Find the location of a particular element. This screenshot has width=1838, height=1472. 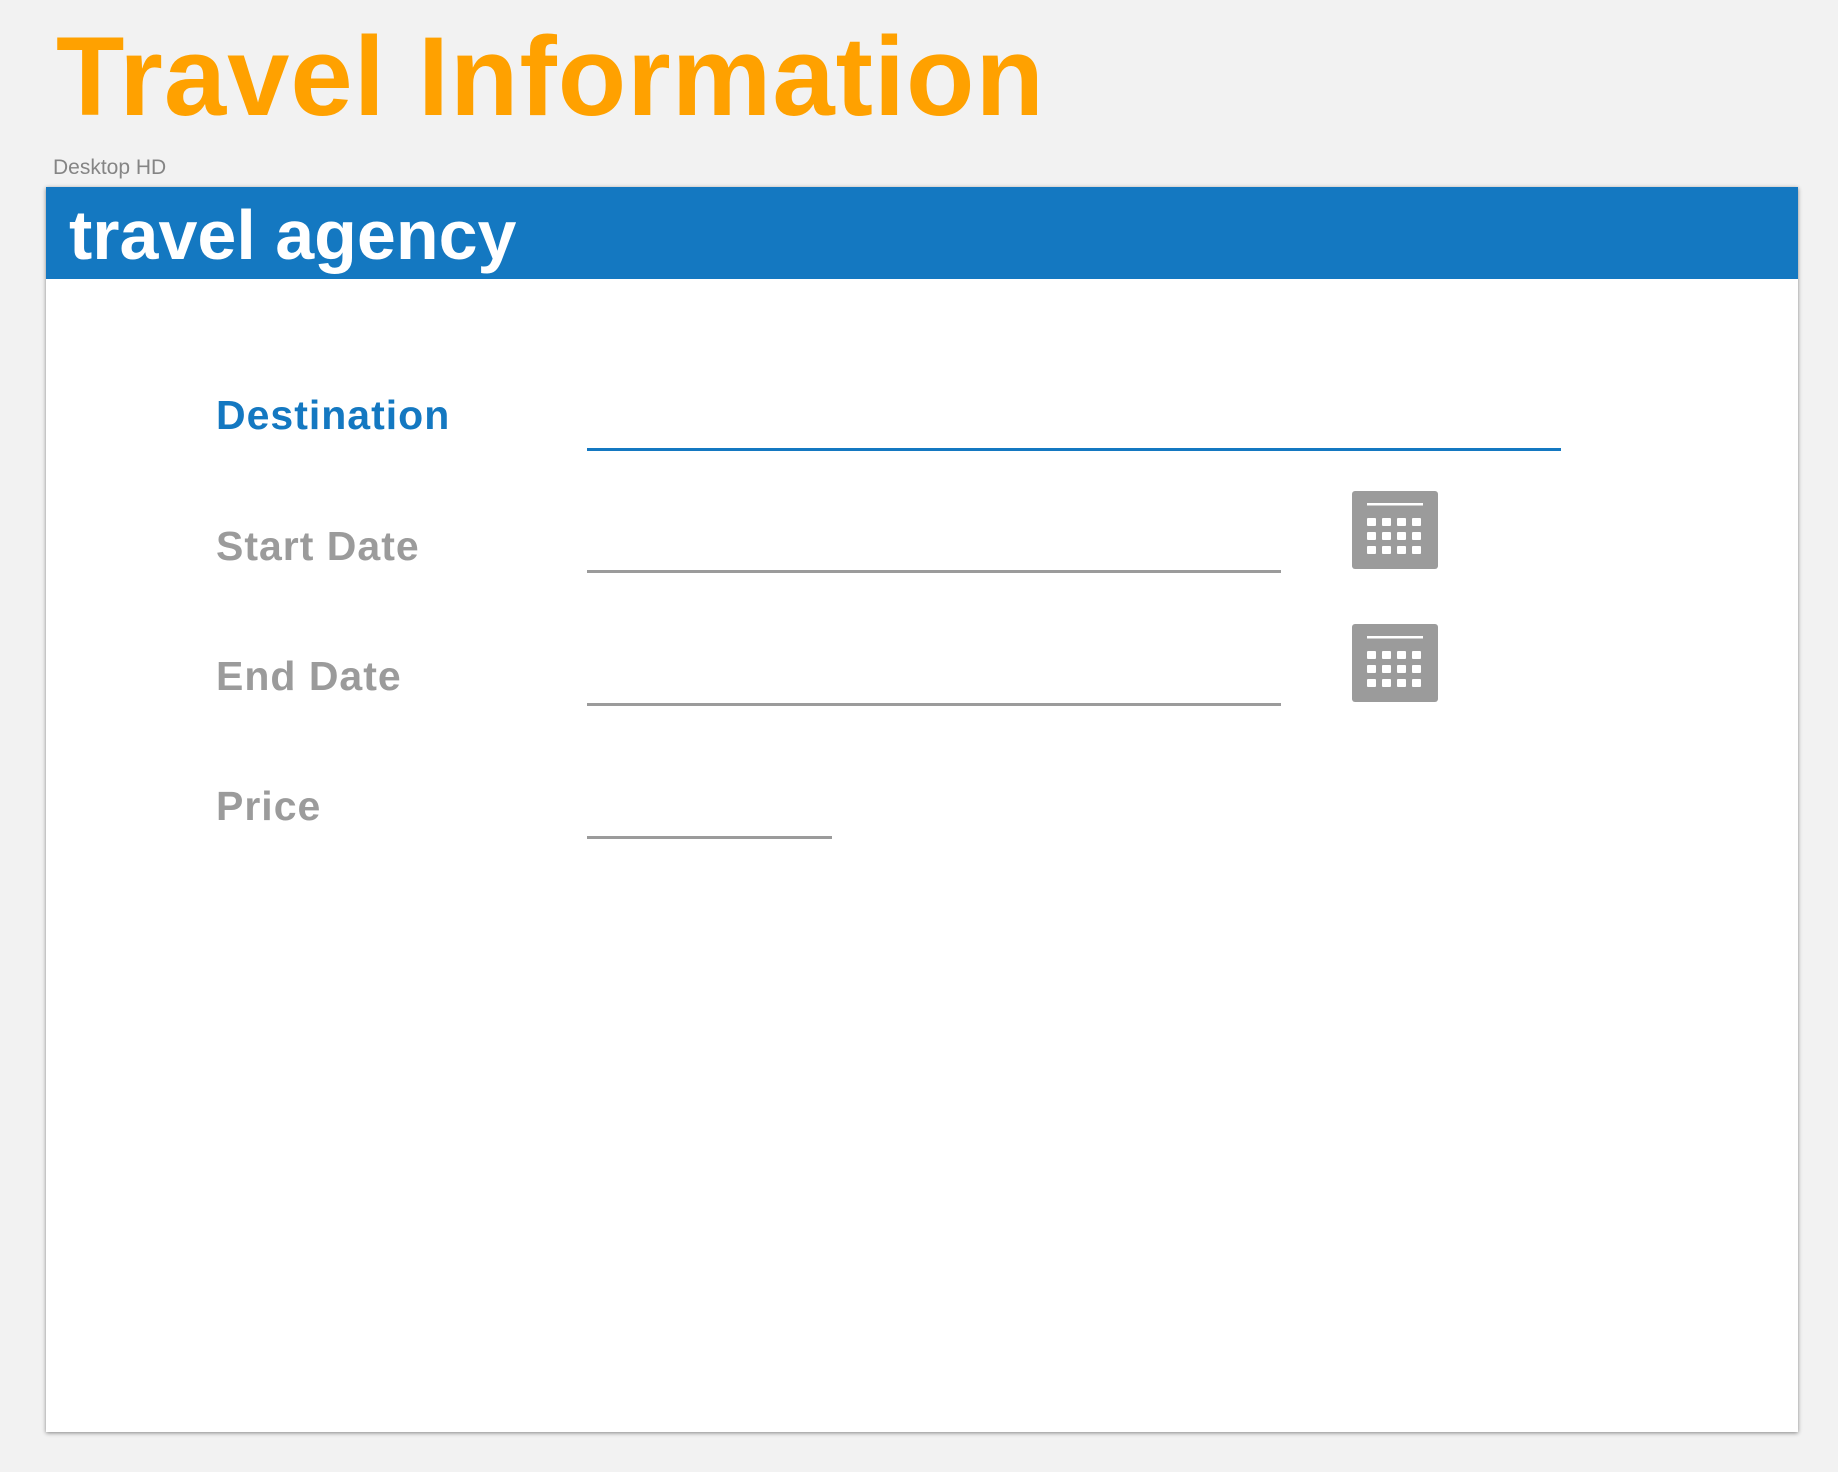

start-date-label: Start Date is located at coordinates (318, 546).